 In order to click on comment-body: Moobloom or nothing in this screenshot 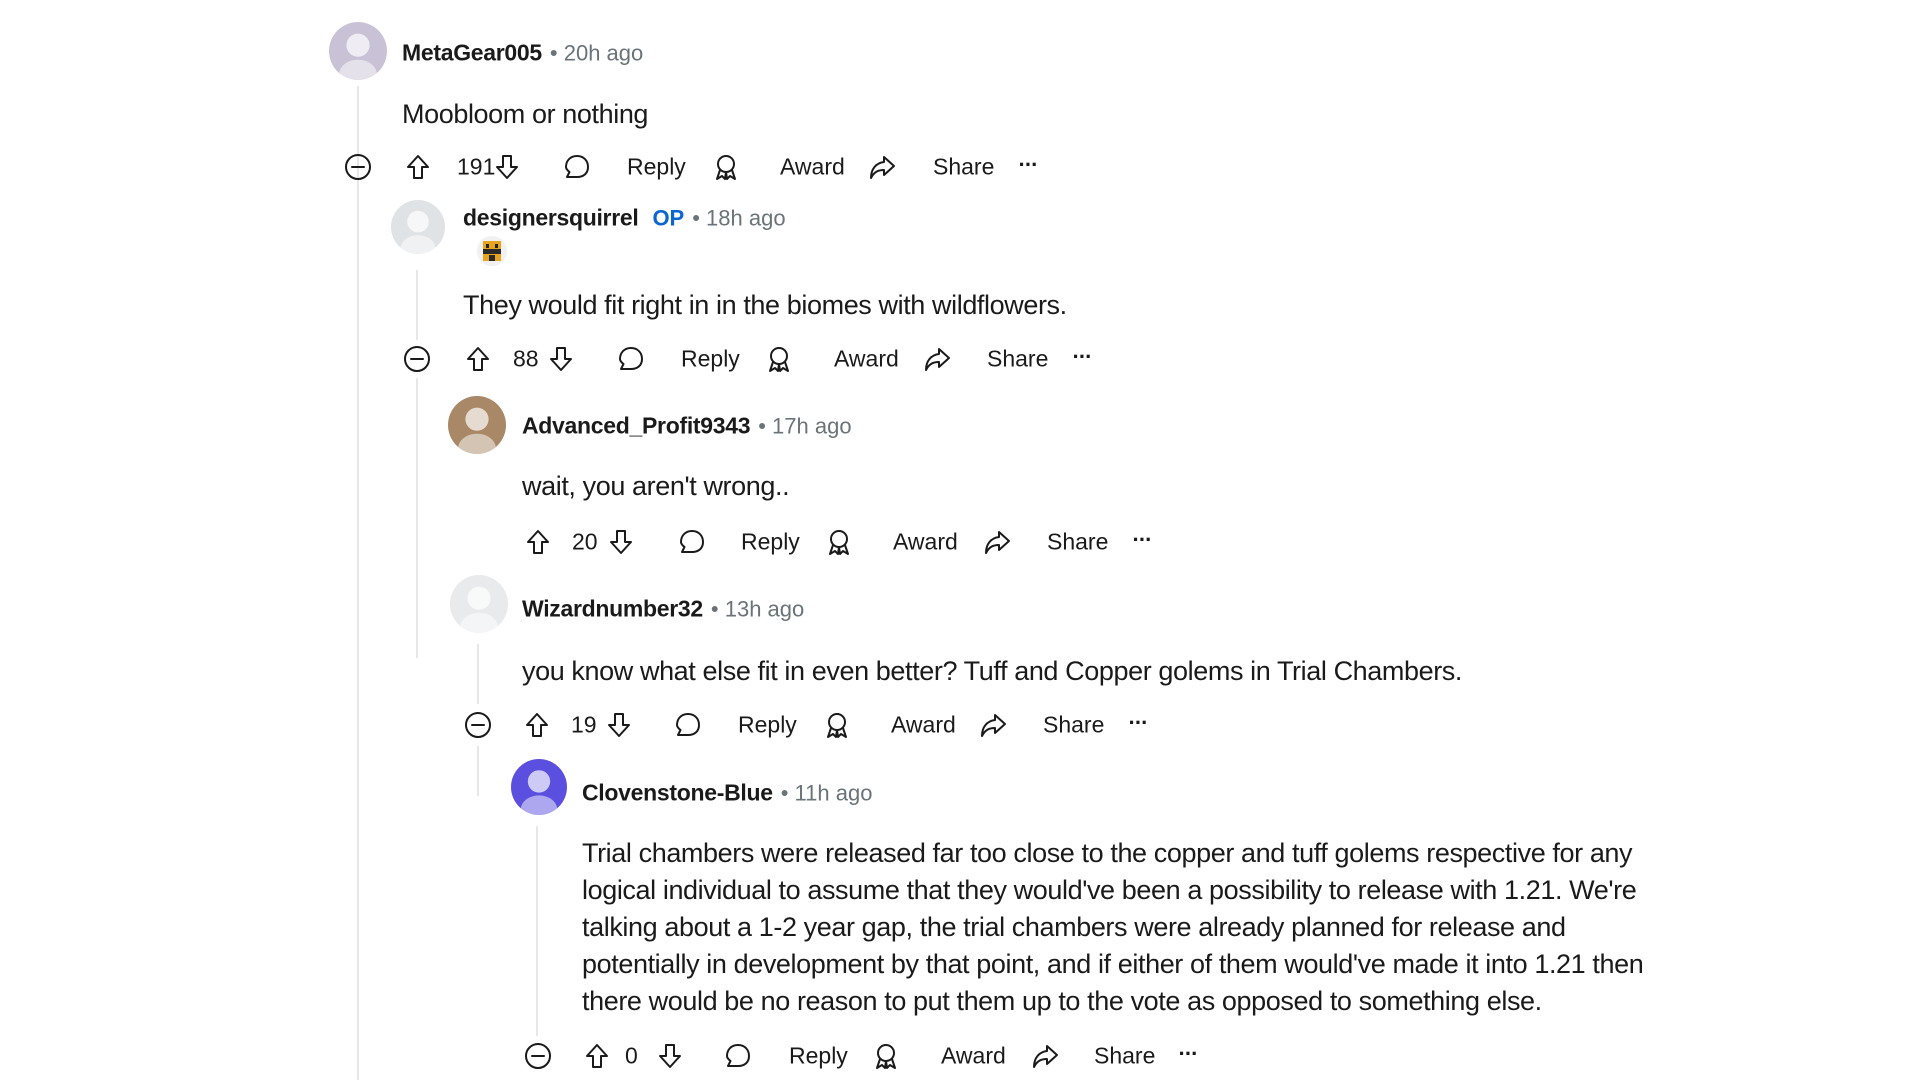, I will do `click(525, 114)`.